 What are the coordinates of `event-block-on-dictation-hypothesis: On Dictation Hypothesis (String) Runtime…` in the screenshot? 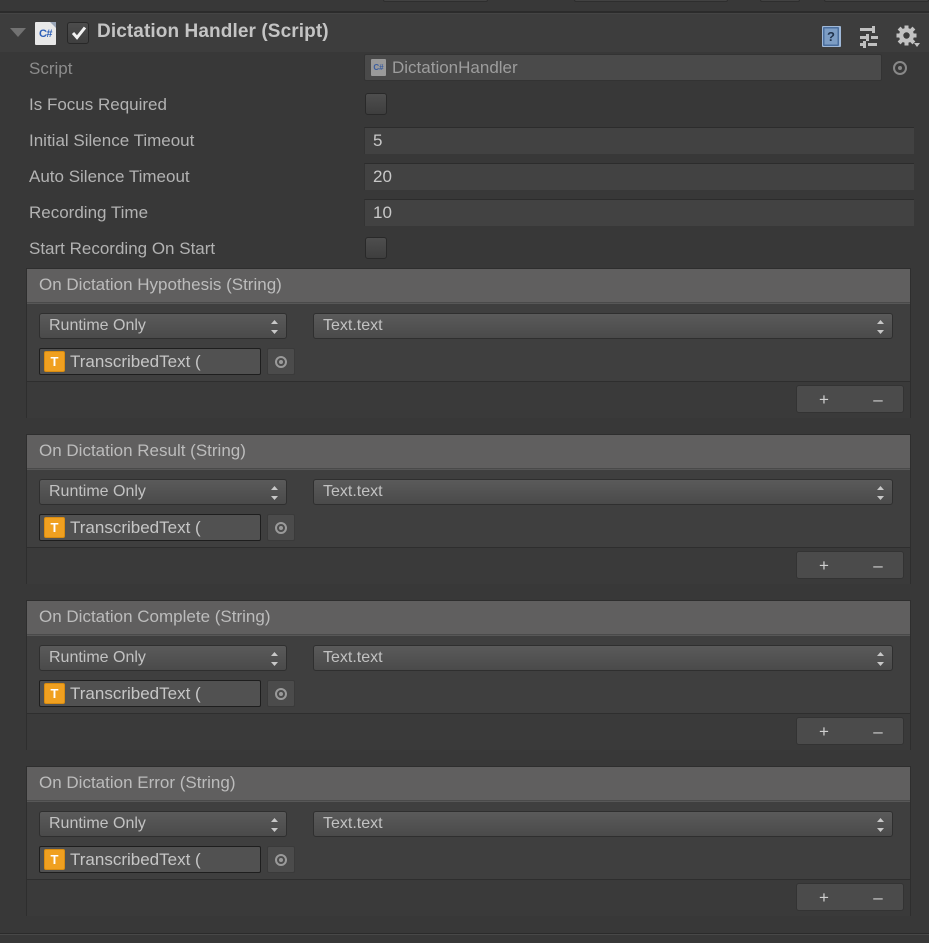 It's located at (468, 325).